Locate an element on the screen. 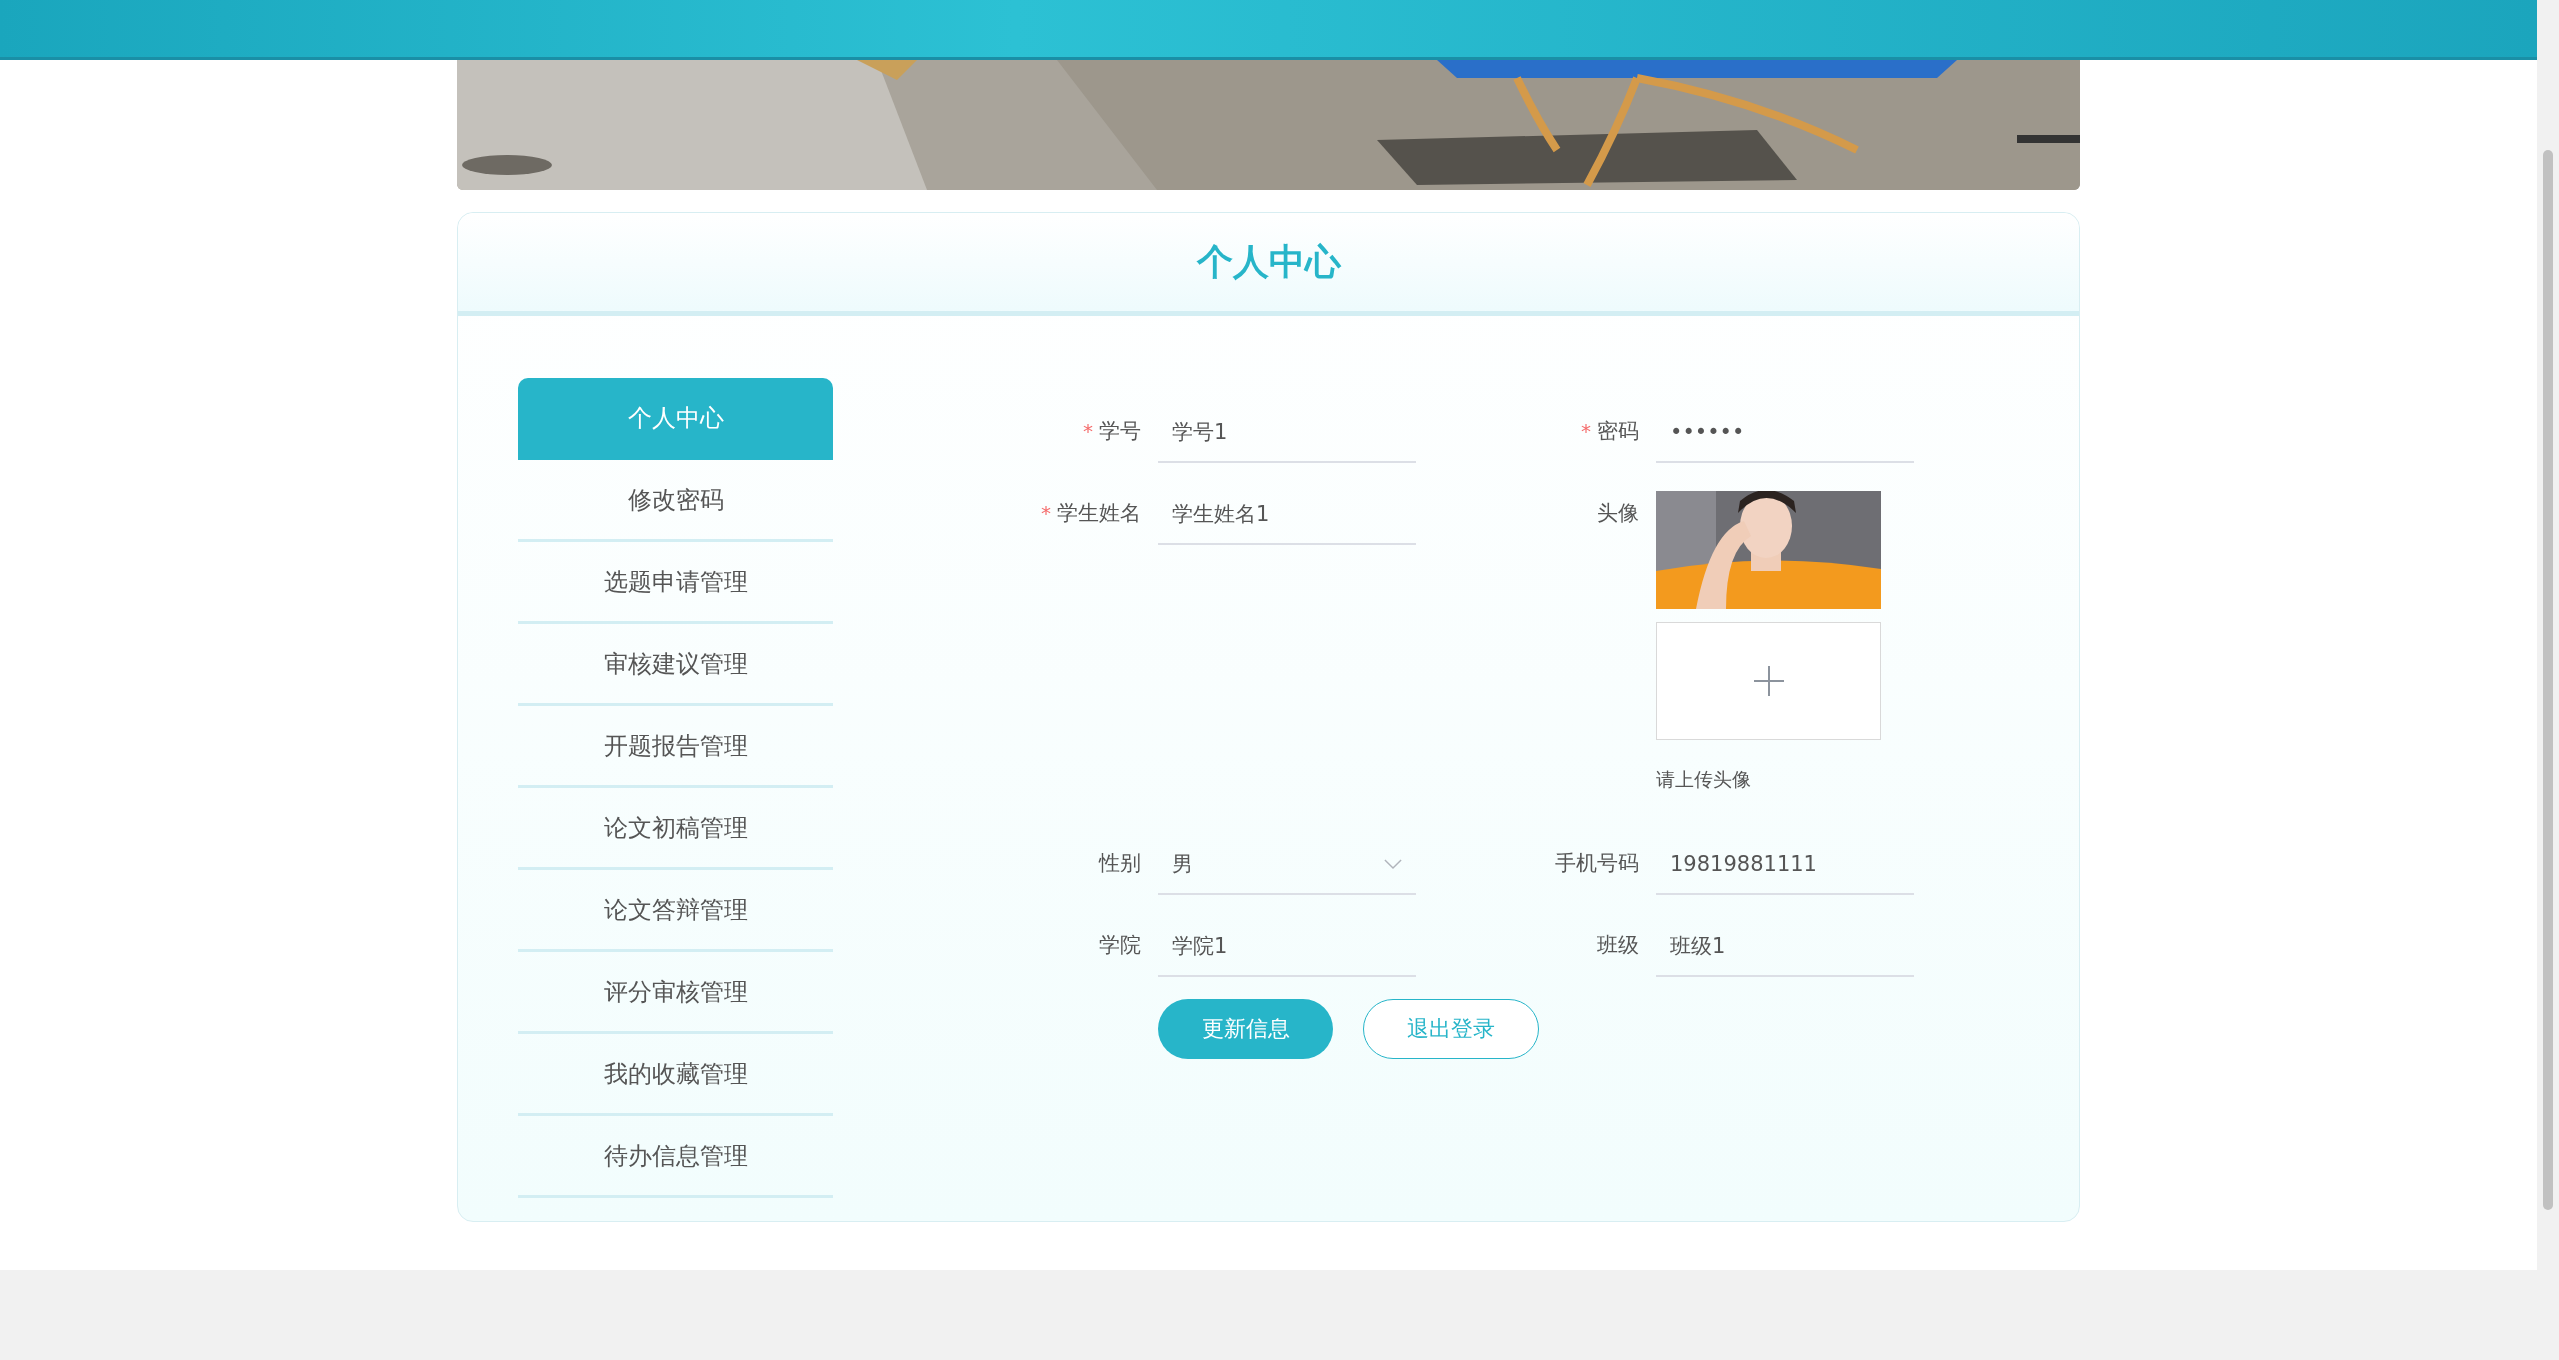 The image size is (2559, 1360). menu-item: 修改密码 is located at coordinates (675, 501).